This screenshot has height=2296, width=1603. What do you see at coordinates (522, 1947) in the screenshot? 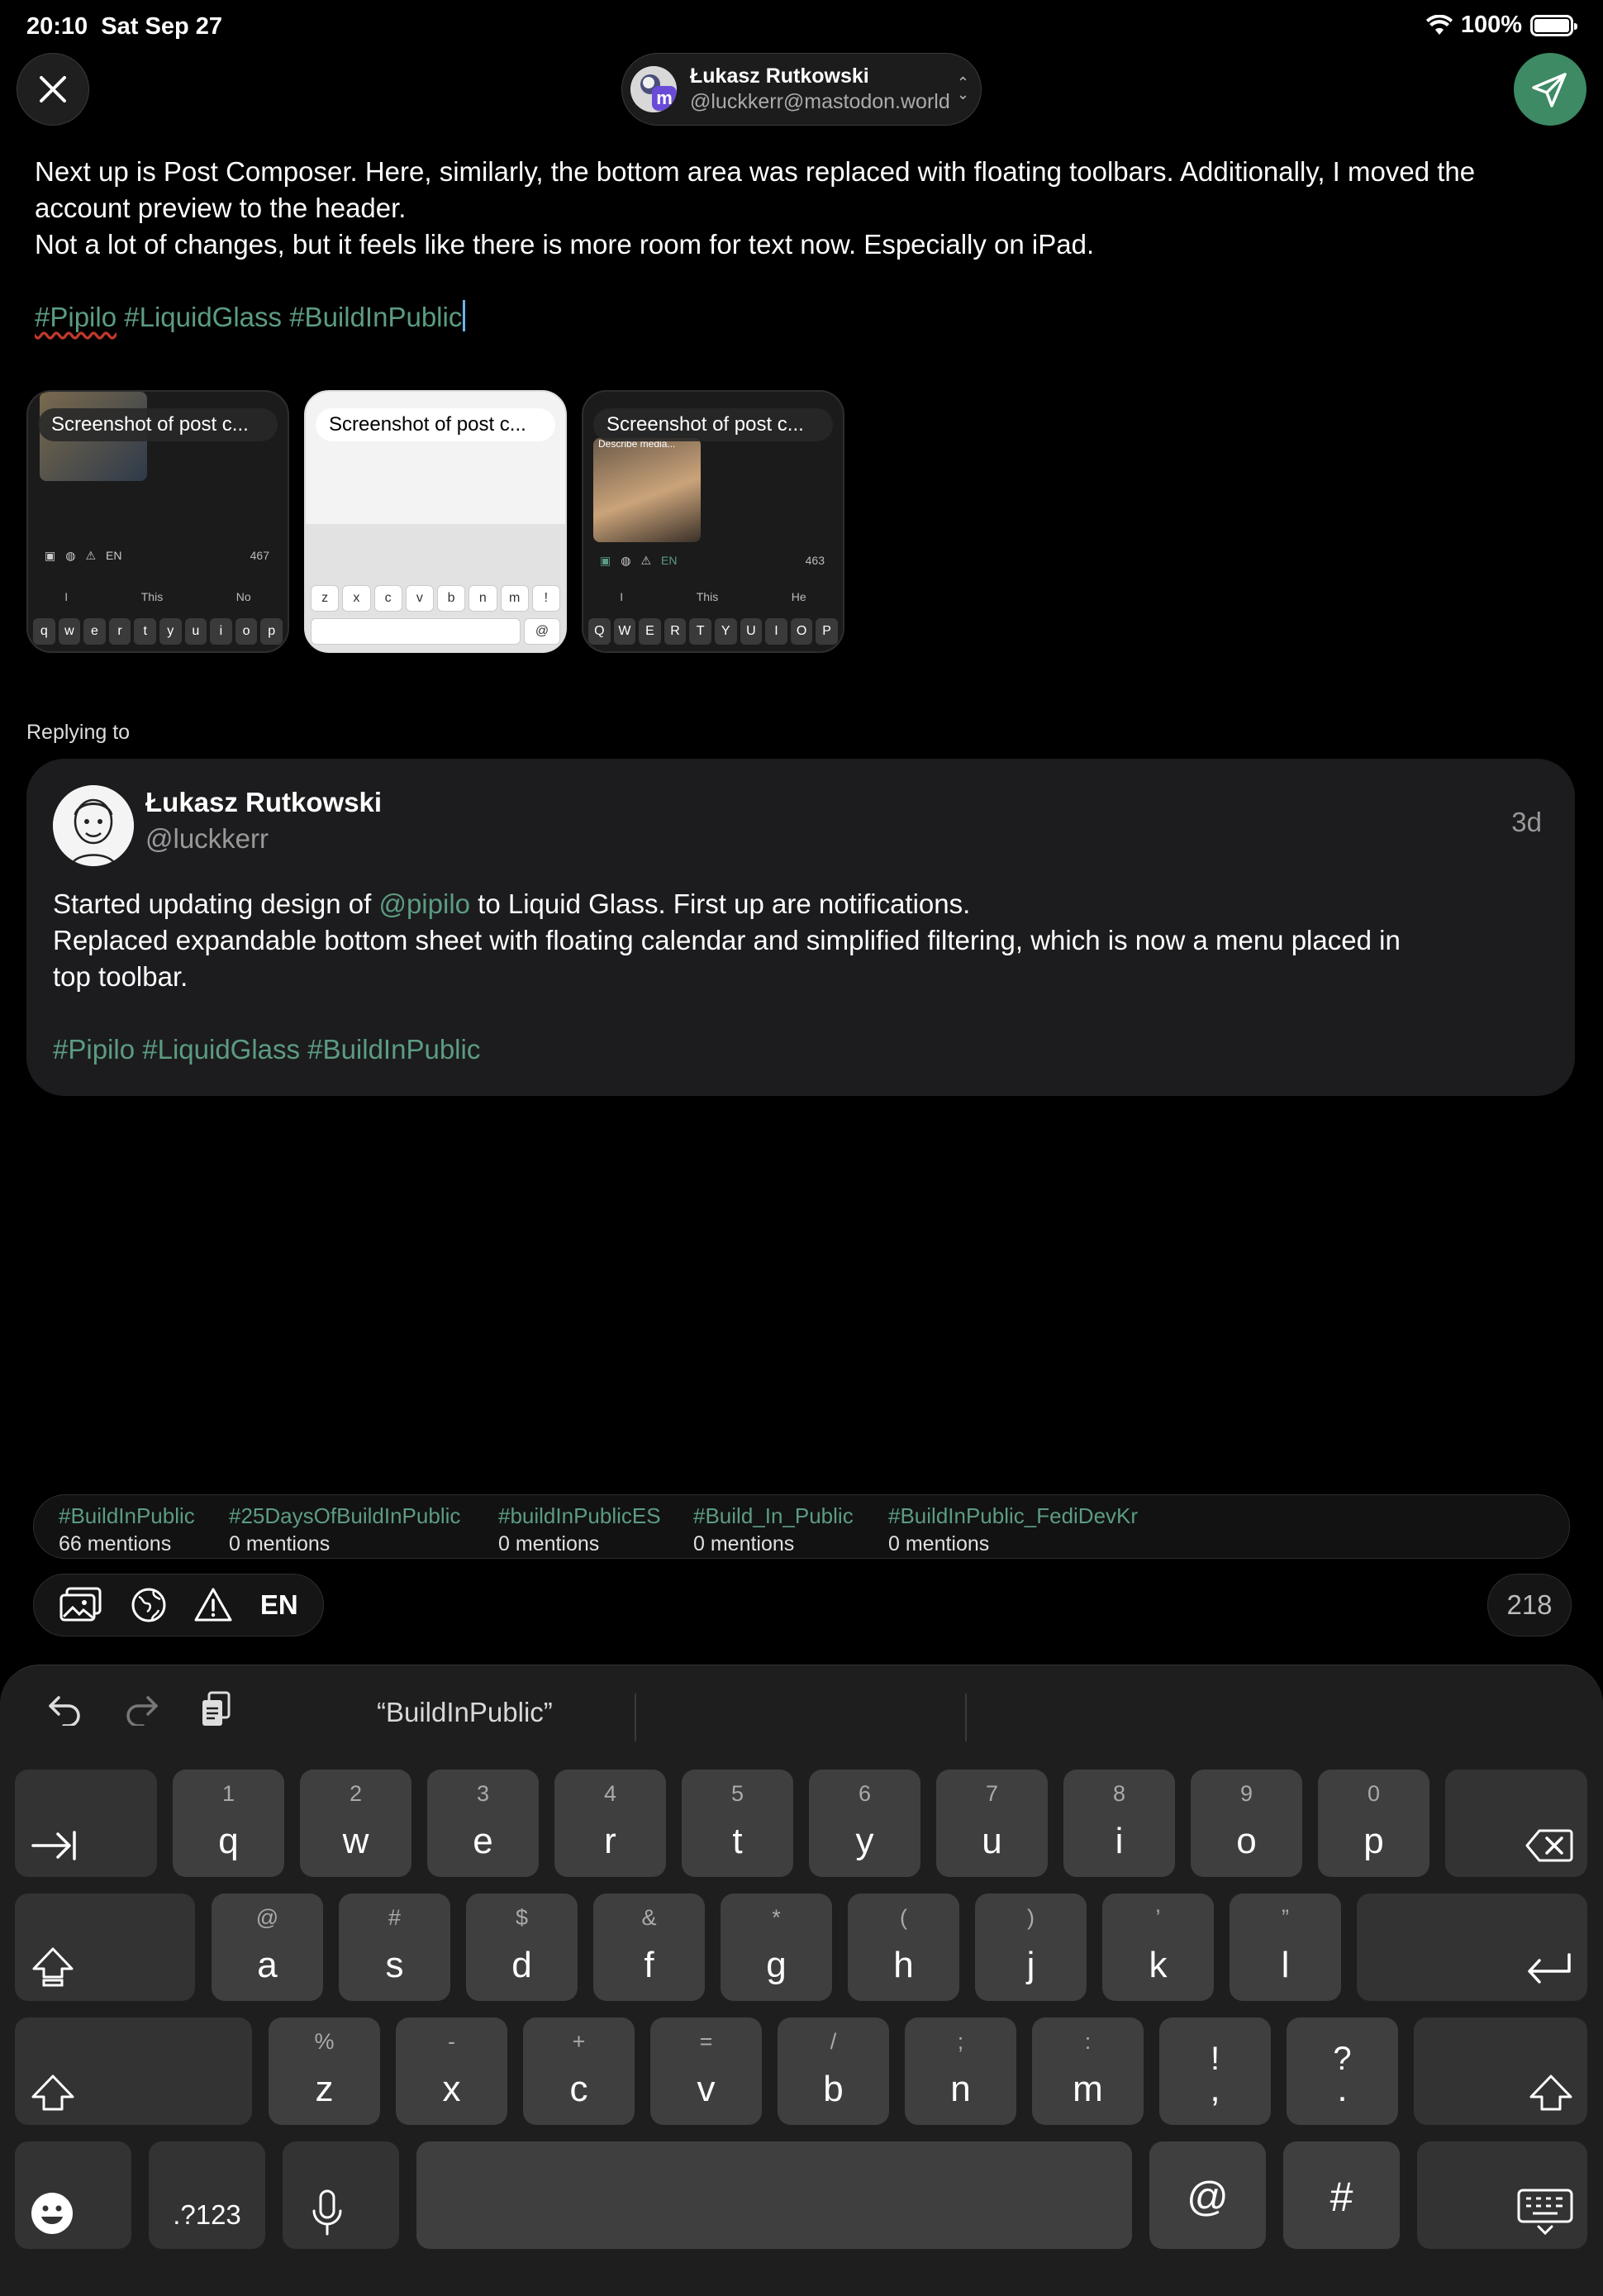
I see `key-d: $ d` at bounding box center [522, 1947].